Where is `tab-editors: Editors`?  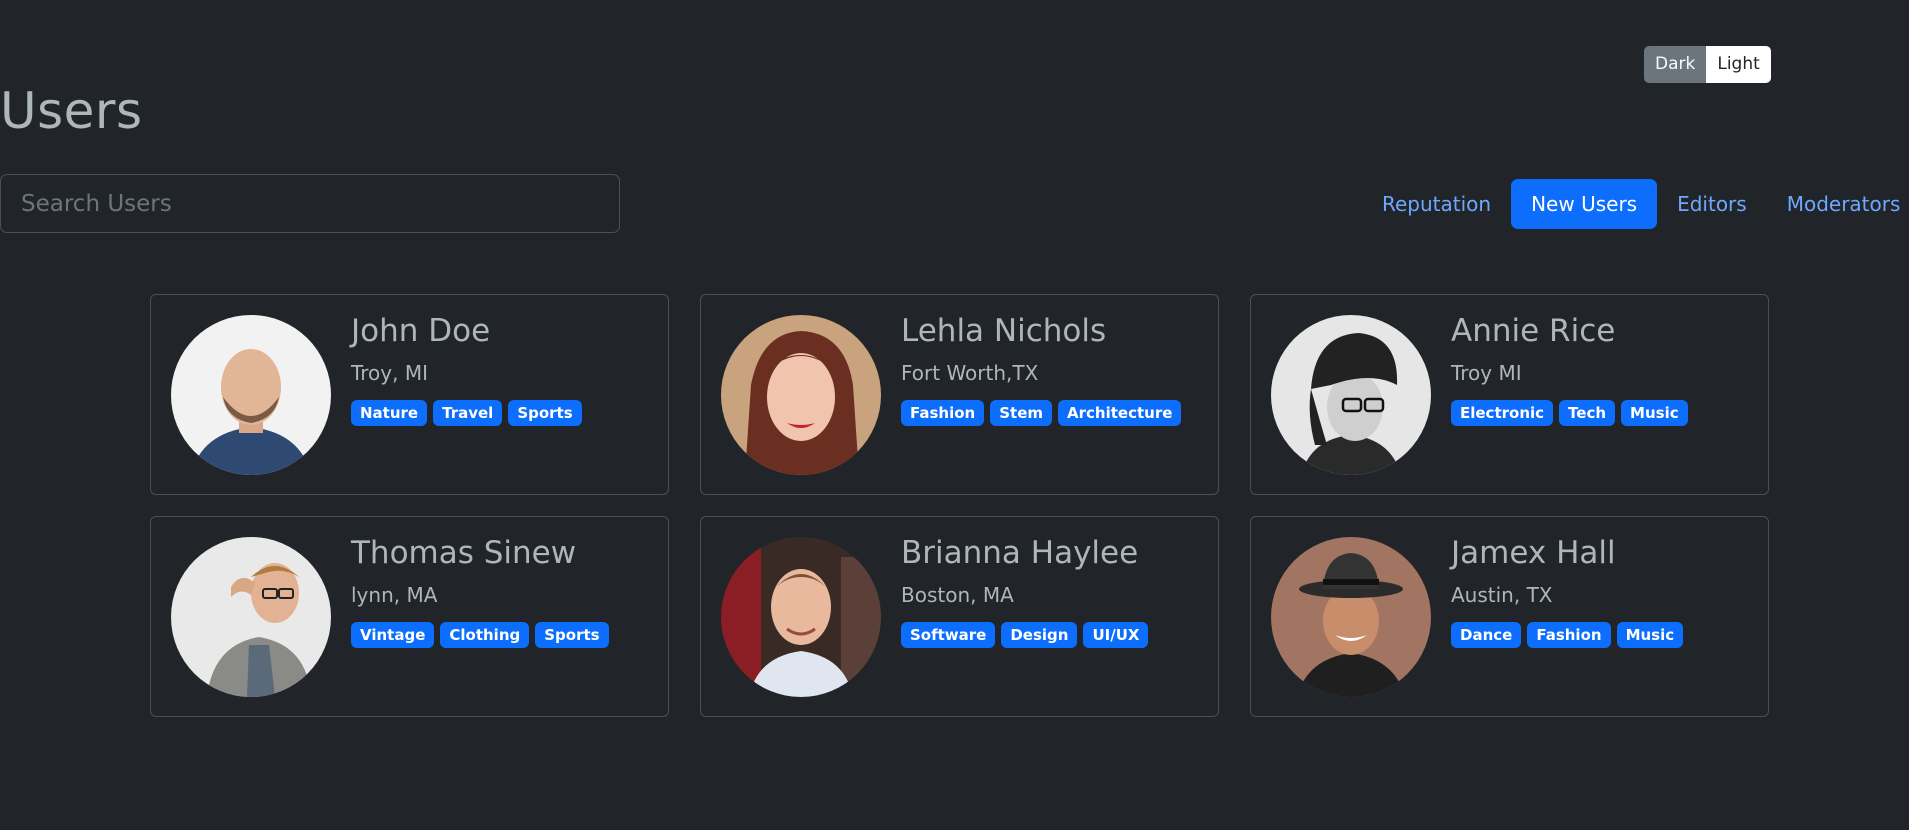
tab-editors: Editors is located at coordinates (1712, 204).